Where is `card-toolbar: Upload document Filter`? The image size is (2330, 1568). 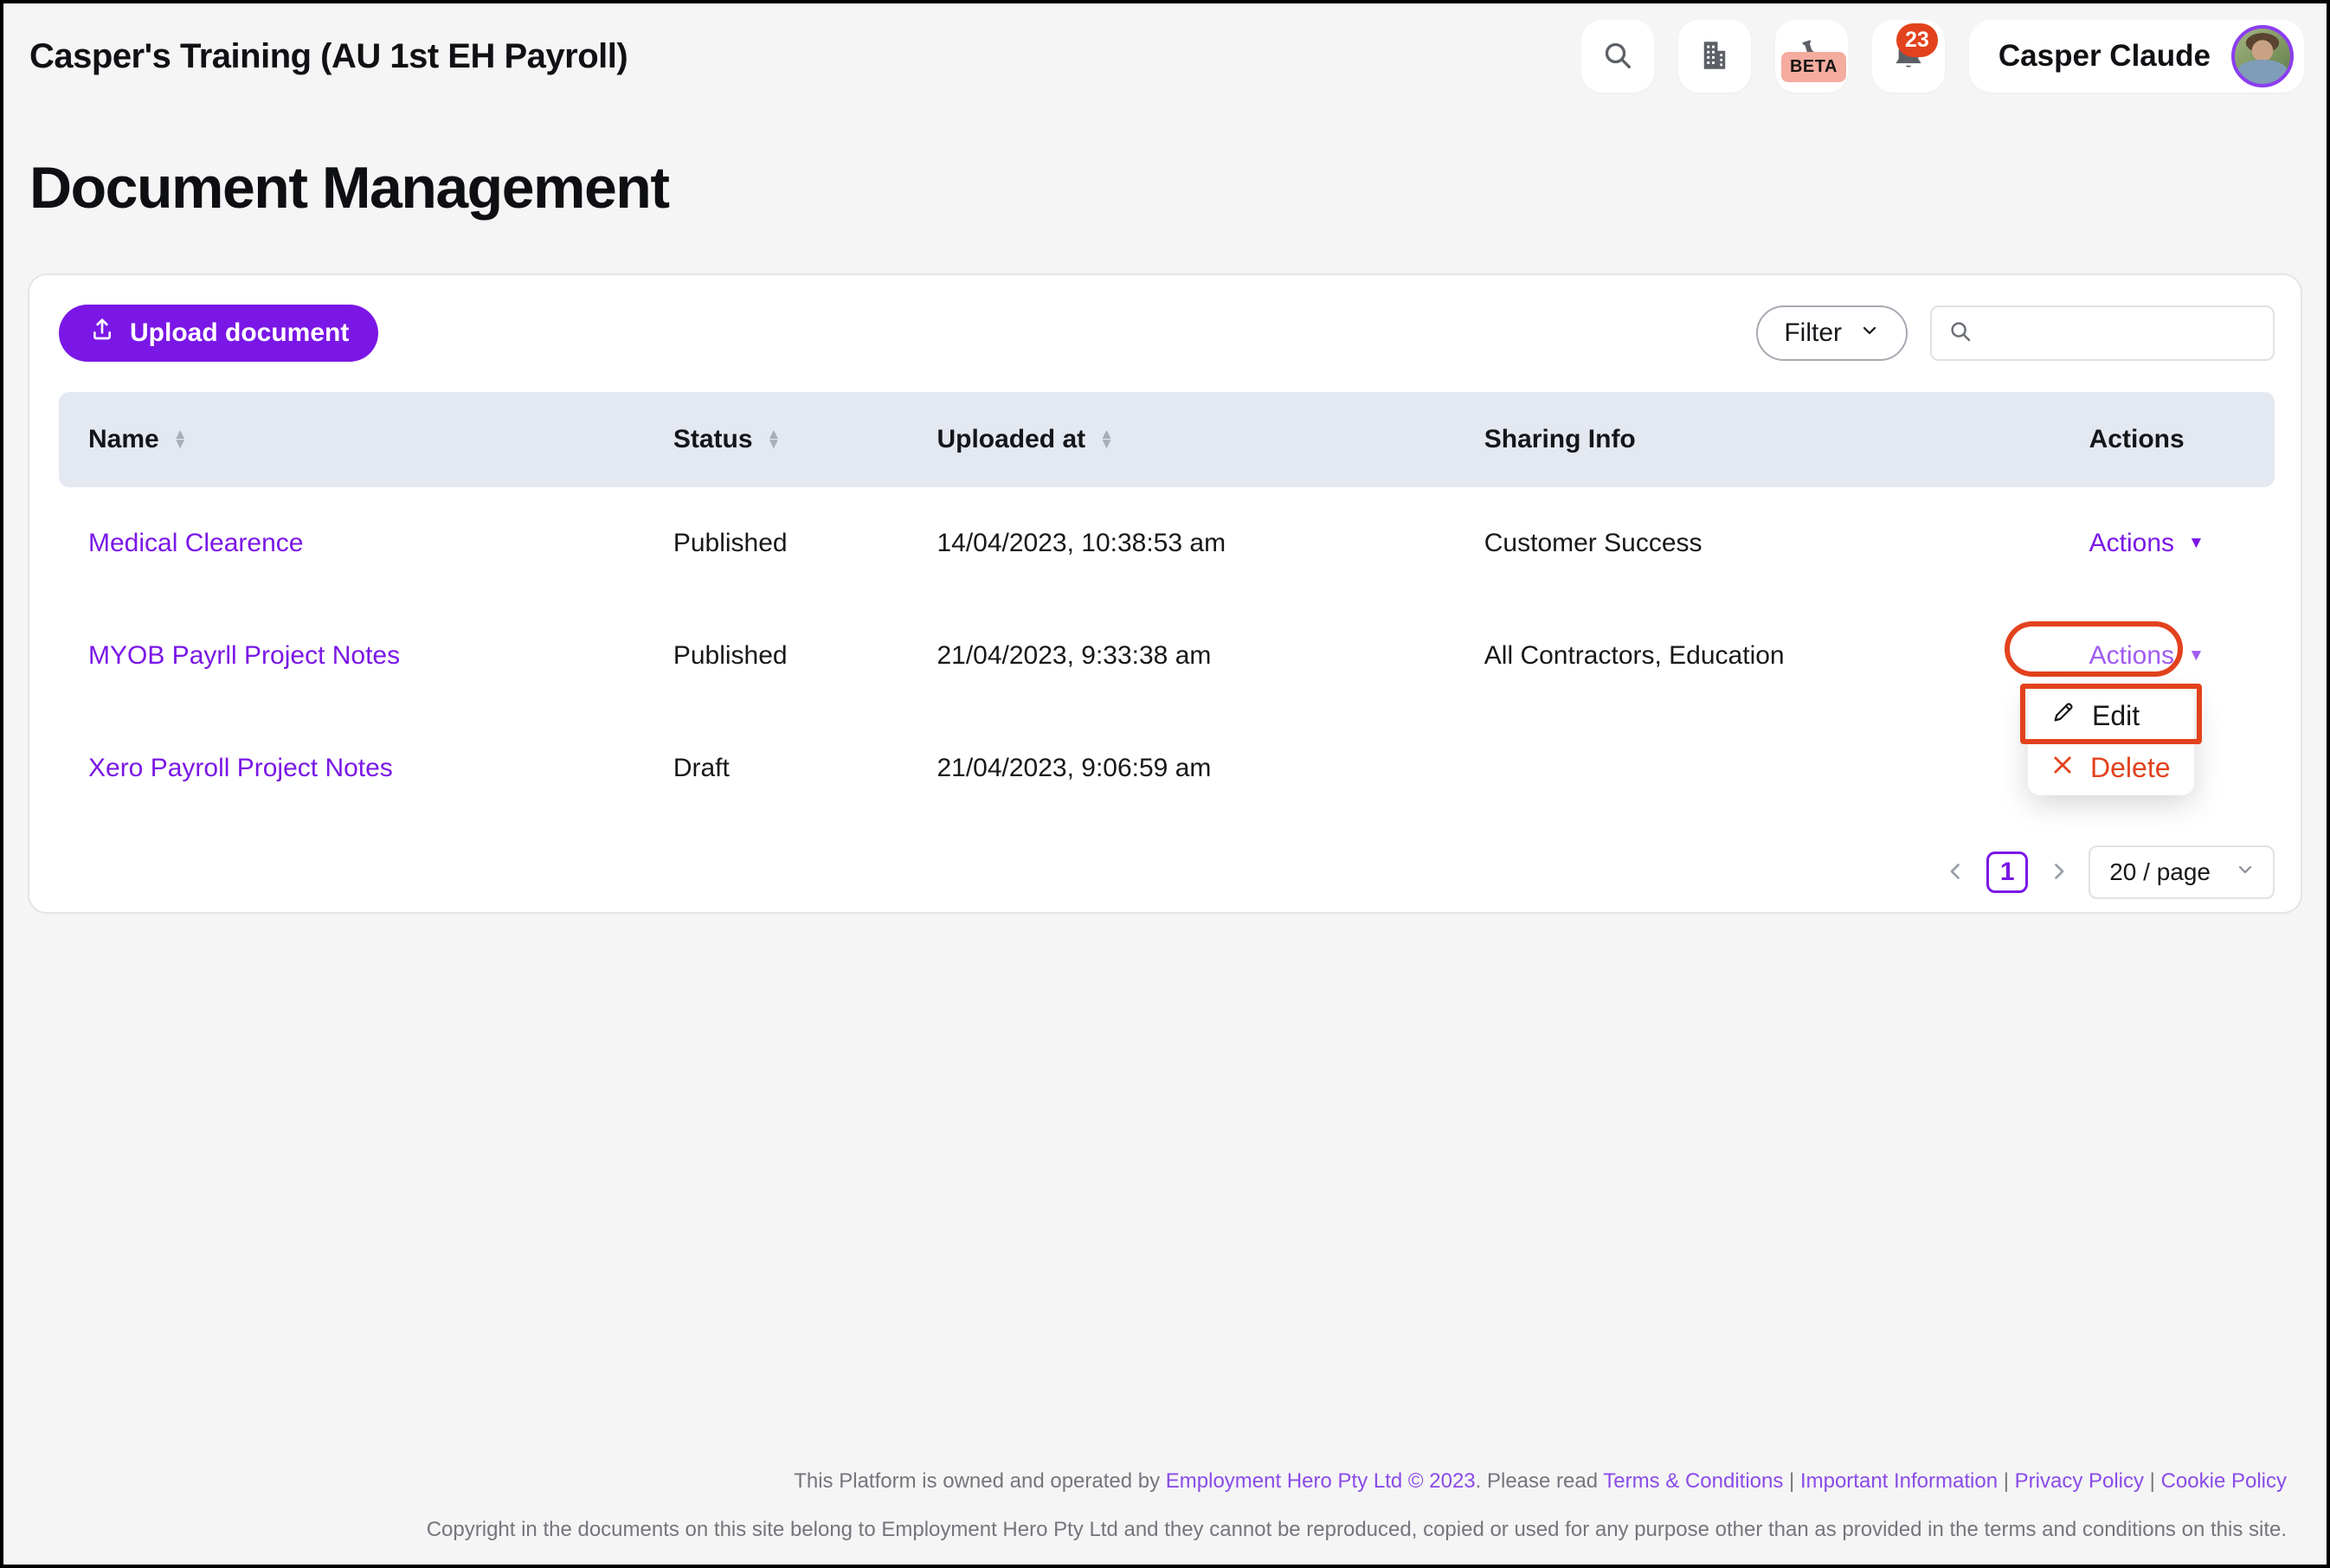
card-toolbar: Upload document Filter is located at coordinates (1180, 333).